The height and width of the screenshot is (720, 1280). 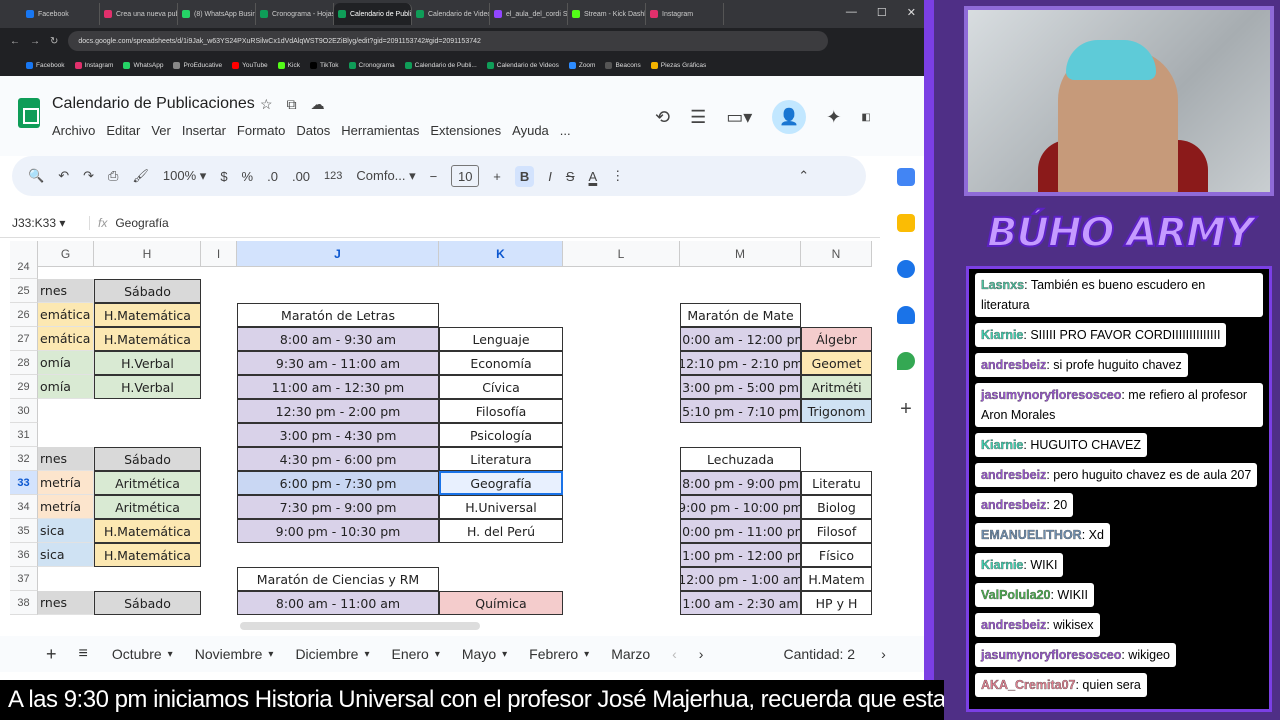 I want to click on column-header: K, so click(x=501, y=254).